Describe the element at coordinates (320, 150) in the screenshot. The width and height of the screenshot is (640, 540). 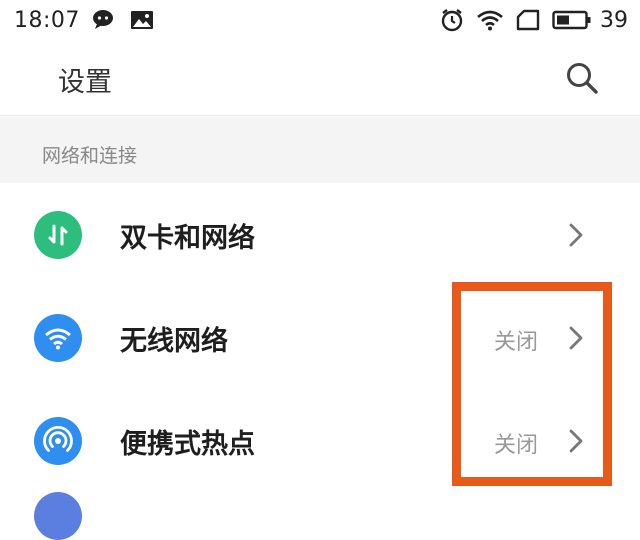
I see `section-header: 网络和连接` at that location.